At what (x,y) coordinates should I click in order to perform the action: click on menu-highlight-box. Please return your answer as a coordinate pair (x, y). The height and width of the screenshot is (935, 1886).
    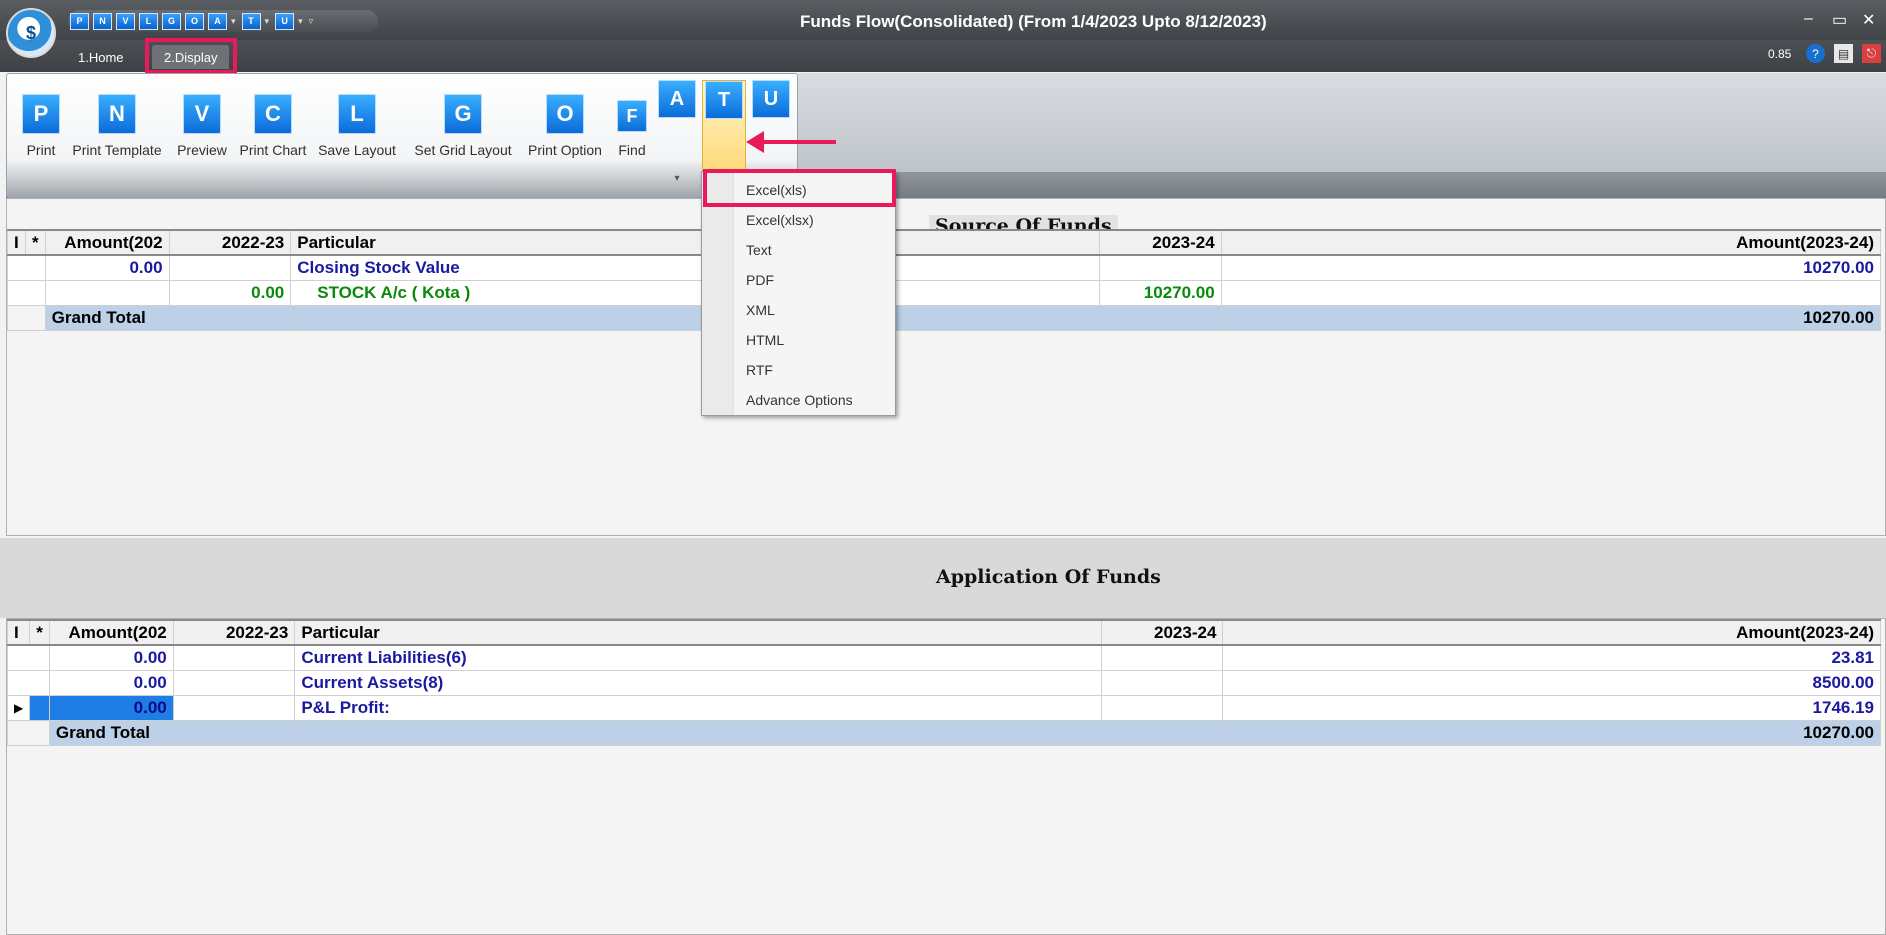
    Looking at the image, I should click on (799, 188).